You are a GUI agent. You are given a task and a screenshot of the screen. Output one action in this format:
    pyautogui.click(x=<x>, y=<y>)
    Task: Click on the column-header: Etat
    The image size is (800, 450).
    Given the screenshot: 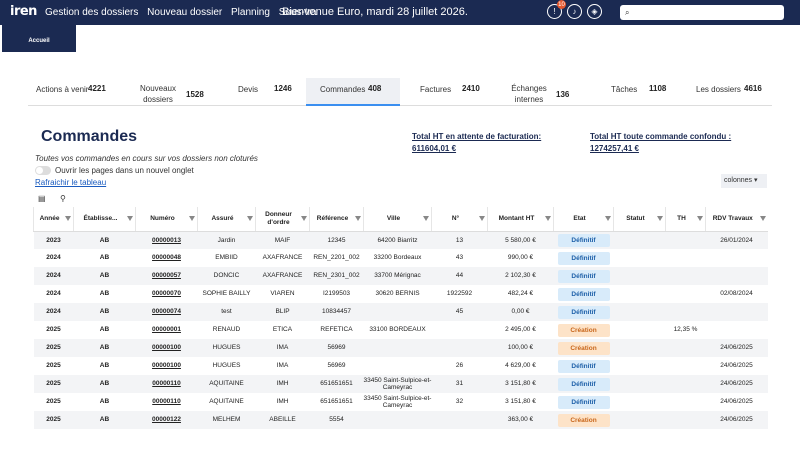 What is the action you would take?
    pyautogui.click(x=583, y=219)
    